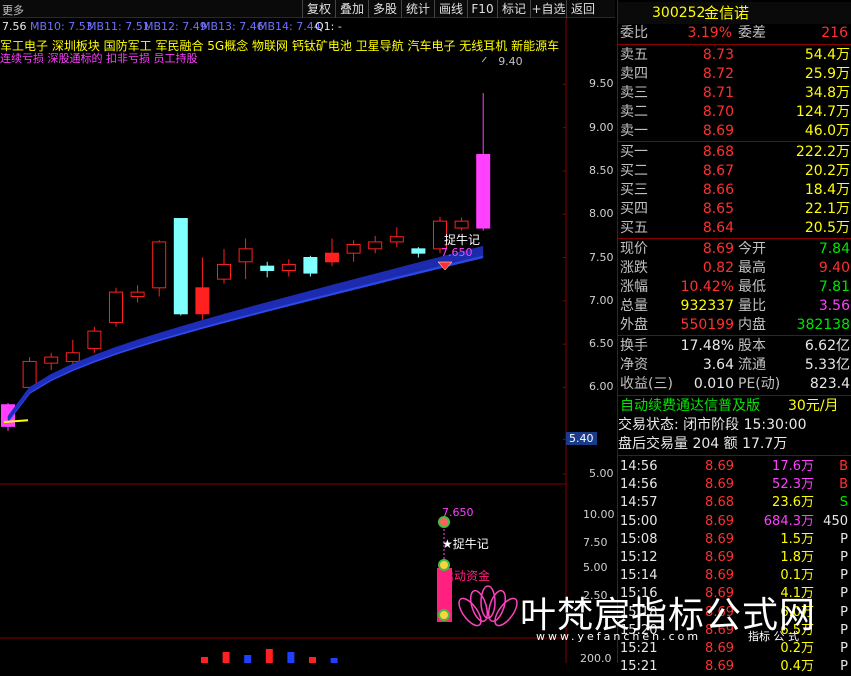  Describe the element at coordinates (639, 485) in the screenshot. I see `tick-time: 14:56` at that location.